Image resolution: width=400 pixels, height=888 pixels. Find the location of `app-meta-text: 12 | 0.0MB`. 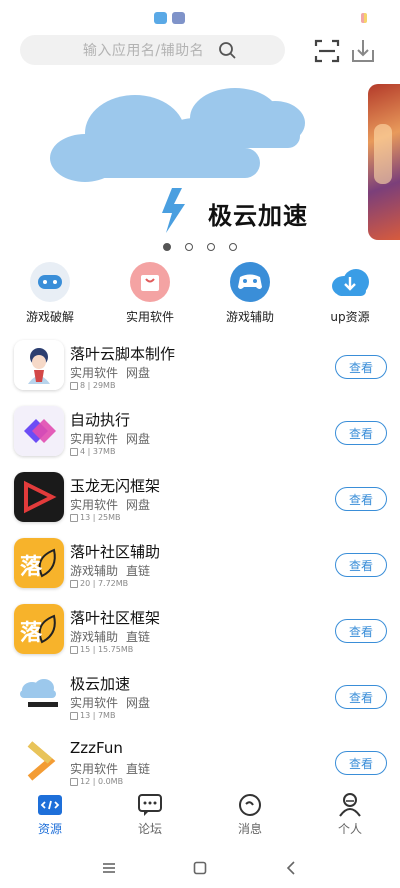

app-meta-text: 12 | 0.0MB is located at coordinates (102, 781).